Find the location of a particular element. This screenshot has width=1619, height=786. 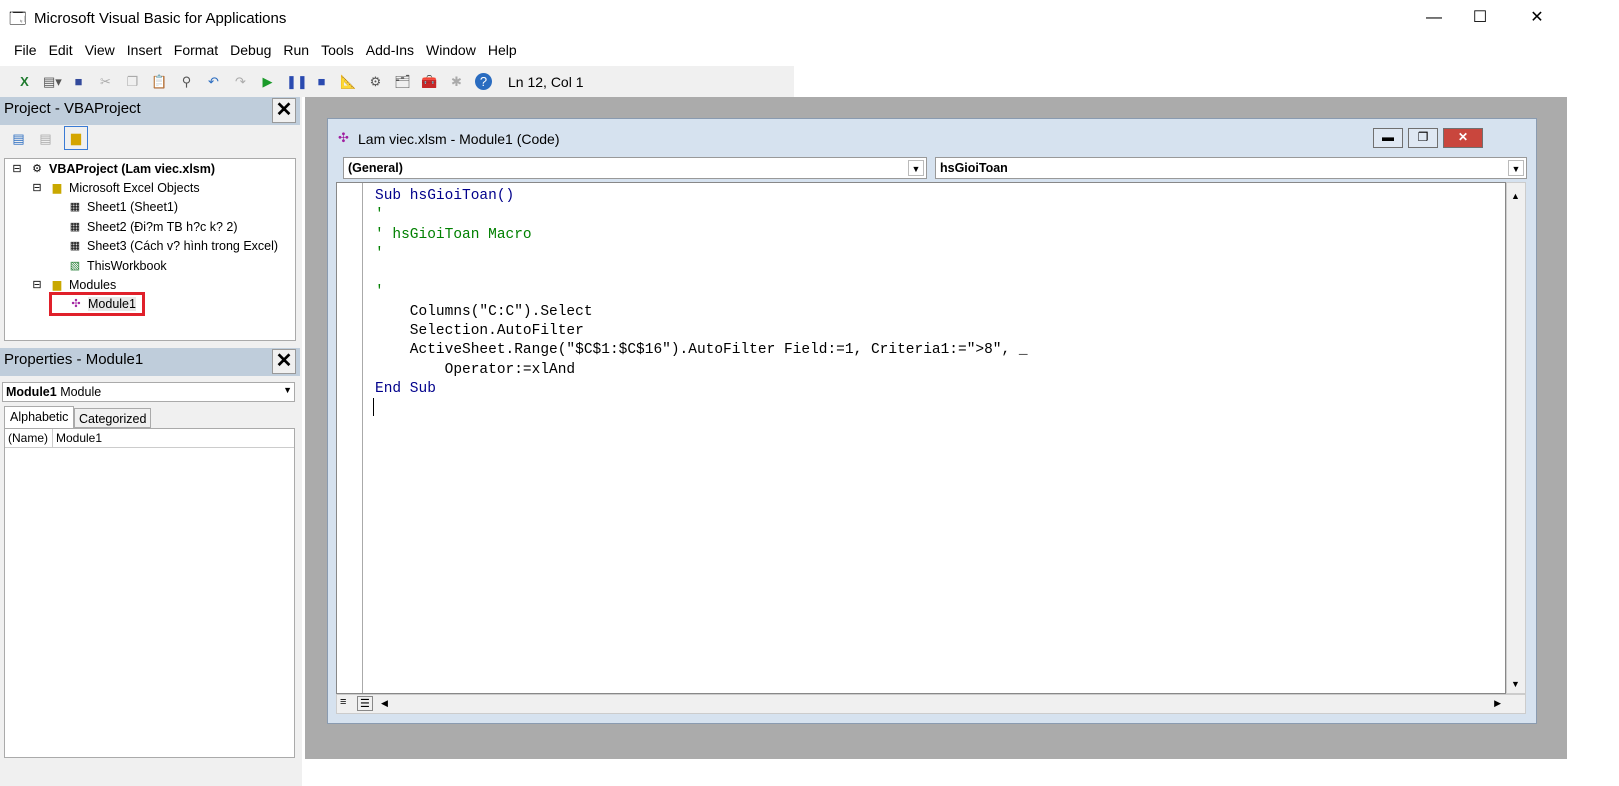

cursor-position: Ln 12, Col 1 is located at coordinates (546, 81).